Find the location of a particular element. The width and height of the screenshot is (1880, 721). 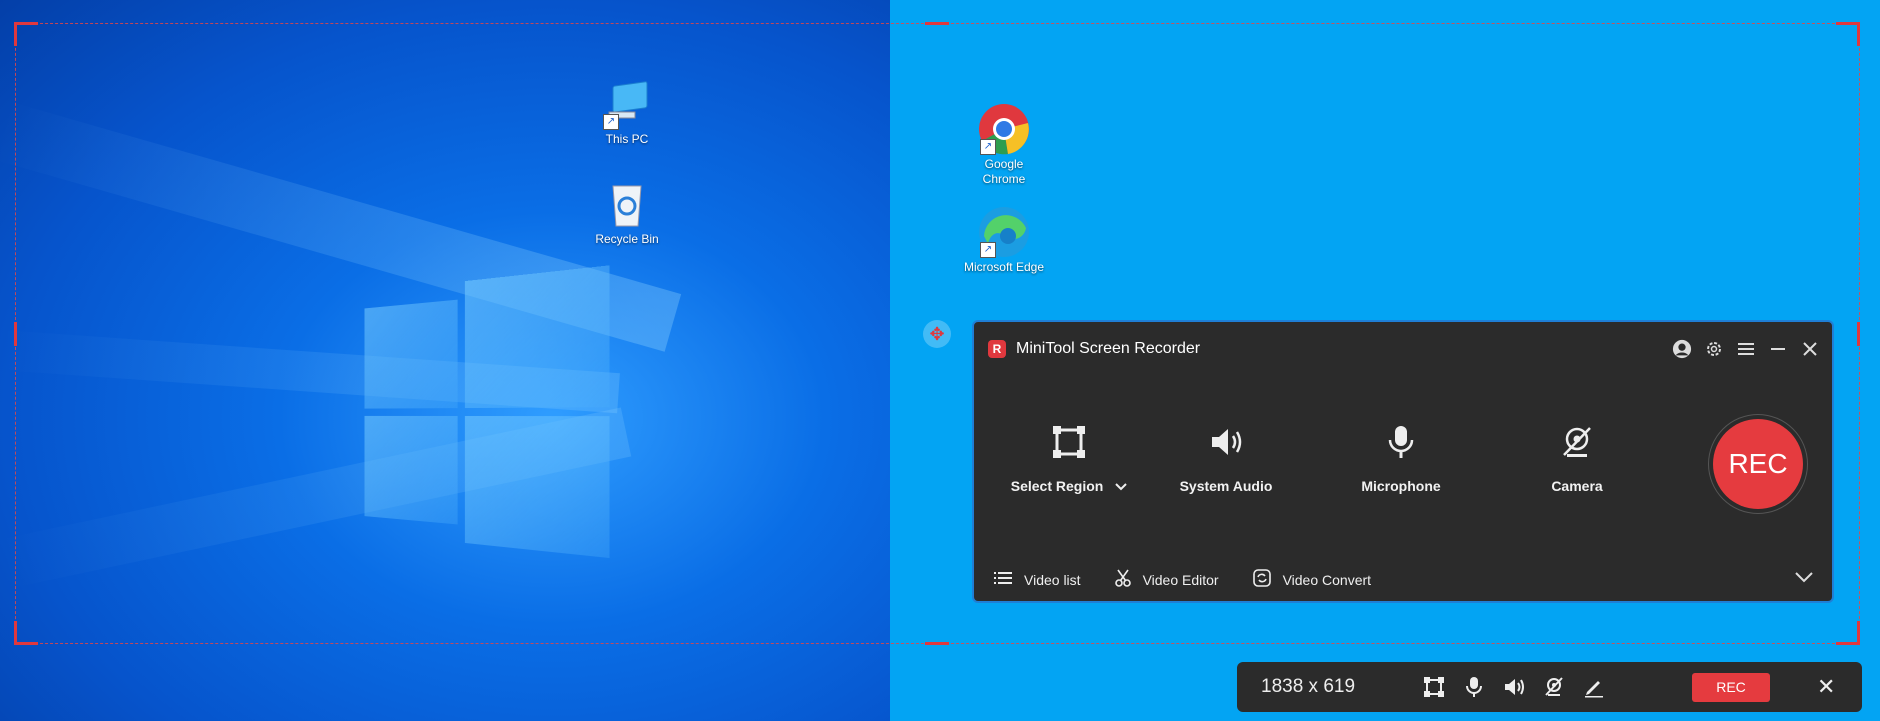

select-region-label: Select Region is located at coordinates (1057, 486).